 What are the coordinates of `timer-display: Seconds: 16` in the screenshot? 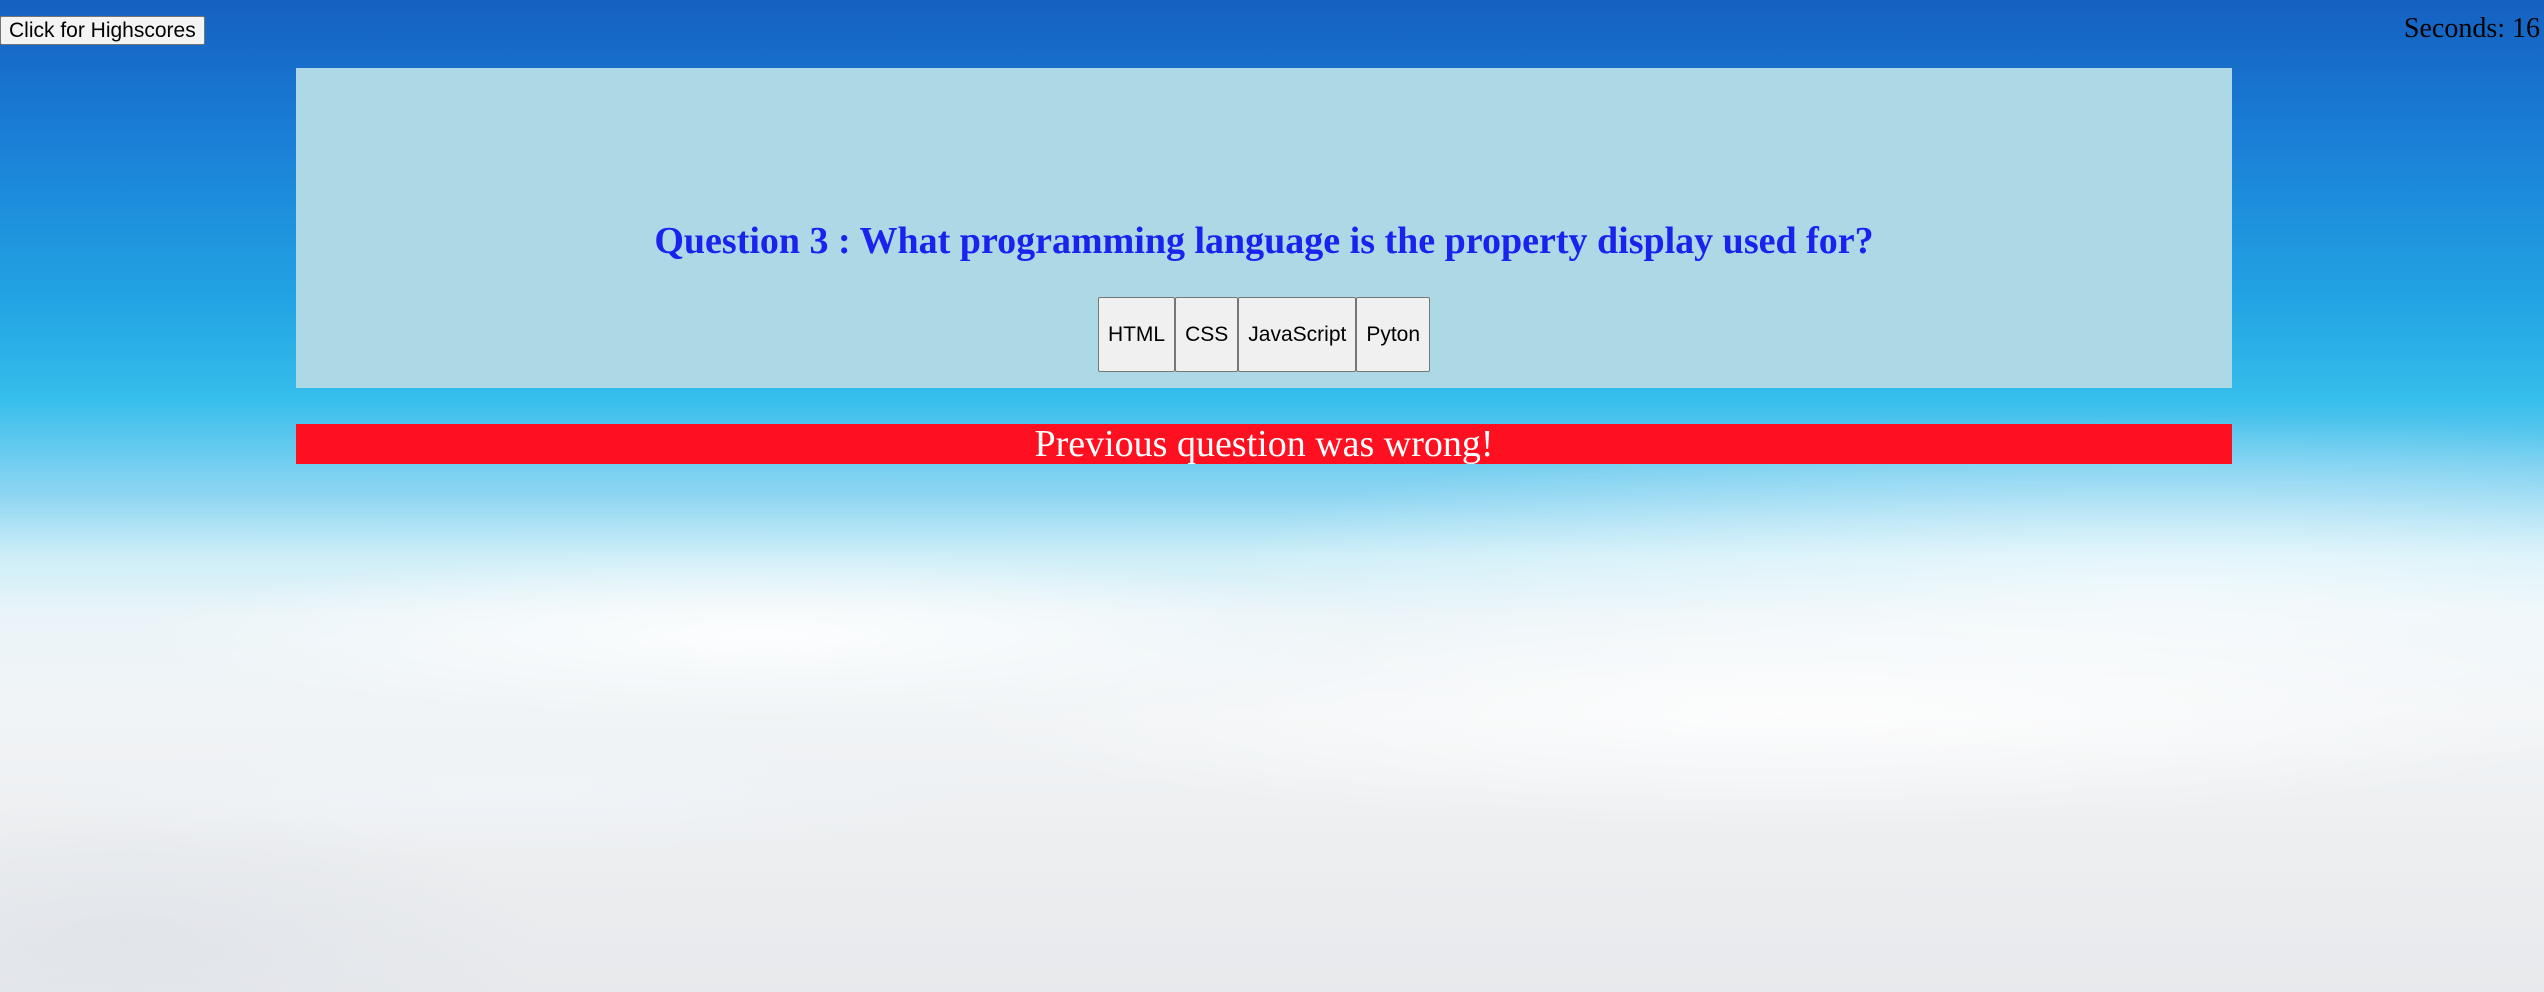 It's located at (2471, 28).